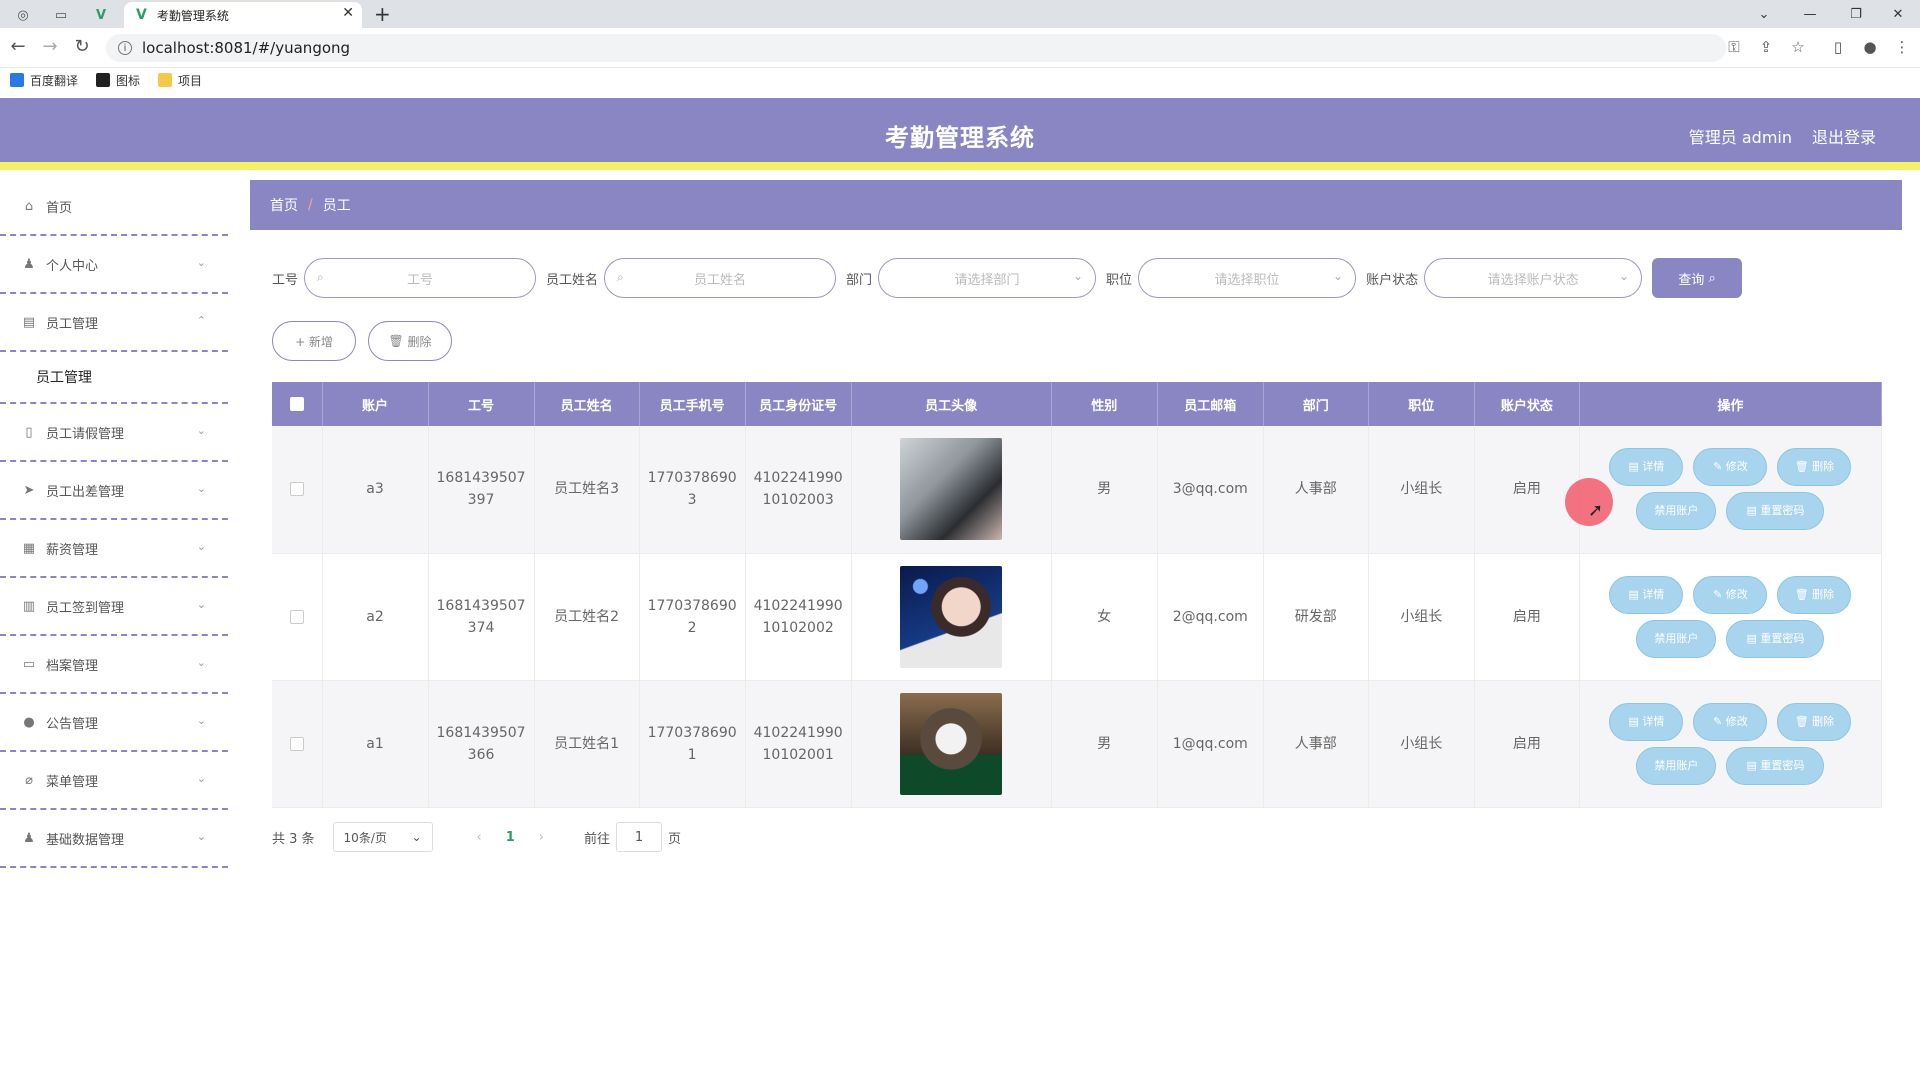 This screenshot has width=1920, height=1072. Describe the element at coordinates (1766, 47) in the screenshot. I see `share-icon: ⇪` at that location.